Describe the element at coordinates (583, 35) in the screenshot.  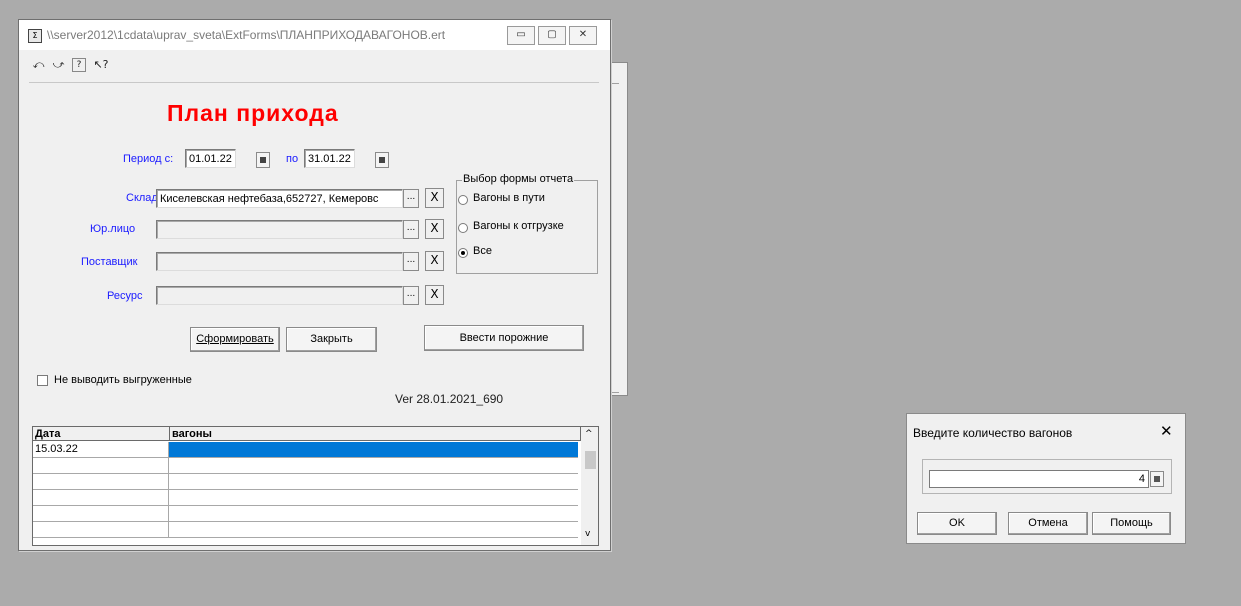
I see `close-button: ✕` at that location.